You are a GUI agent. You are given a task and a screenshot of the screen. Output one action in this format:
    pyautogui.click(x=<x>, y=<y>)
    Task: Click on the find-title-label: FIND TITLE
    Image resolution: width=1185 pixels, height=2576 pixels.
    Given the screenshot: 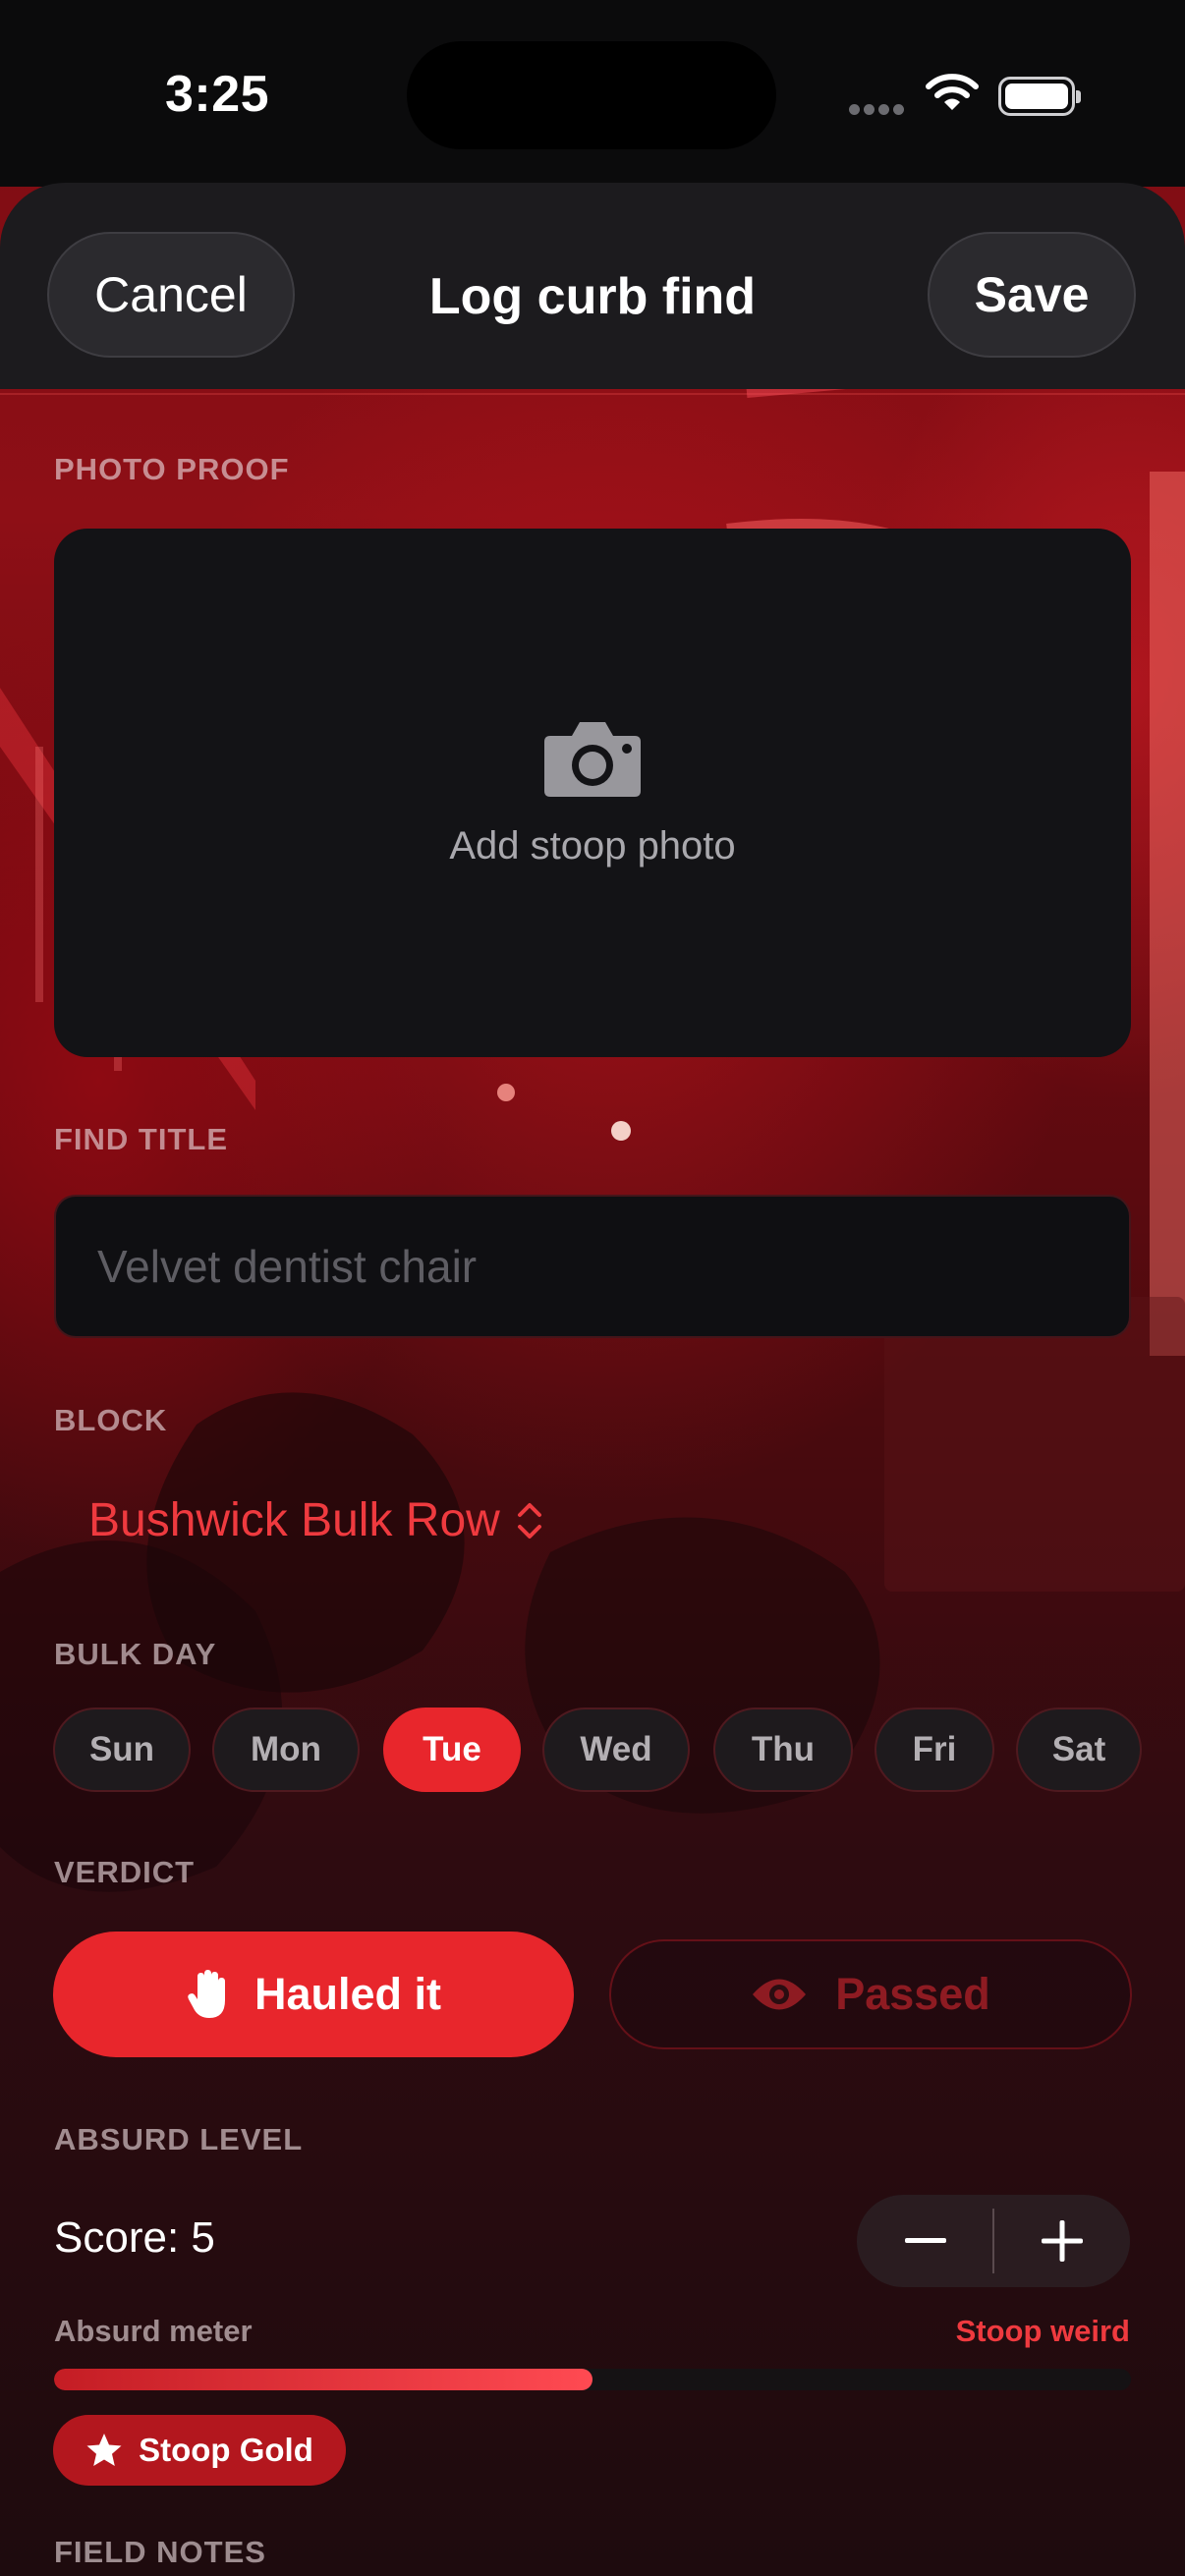 What is the action you would take?
    pyautogui.click(x=141, y=1139)
    